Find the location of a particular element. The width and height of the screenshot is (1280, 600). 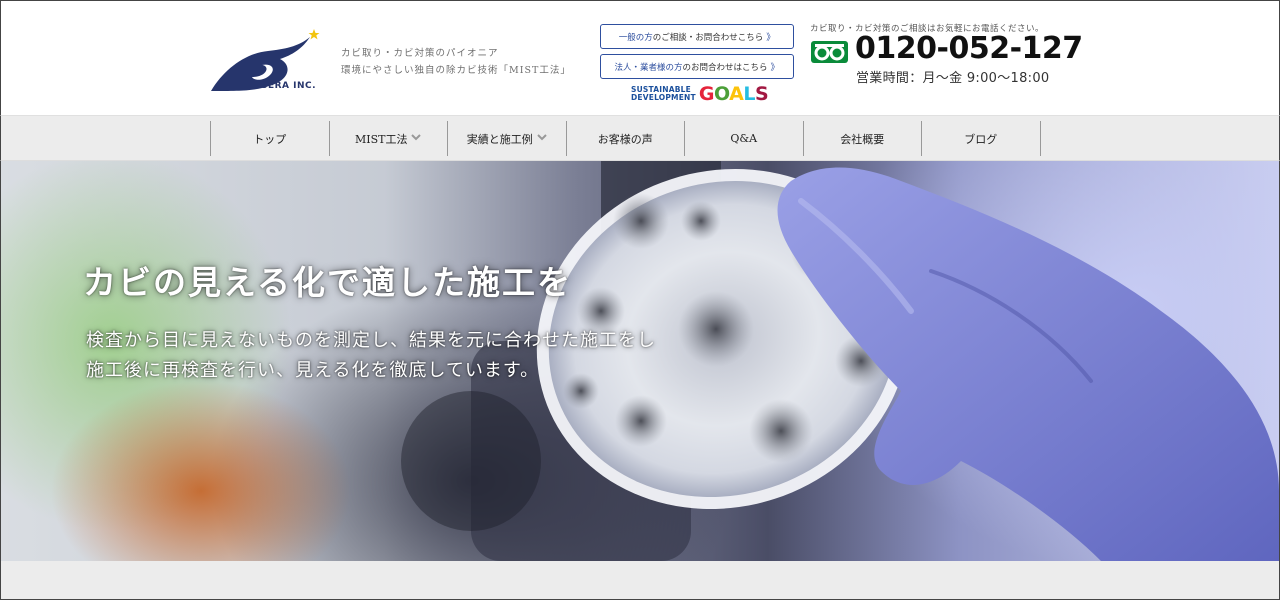

tagline-line-1: カビ取り・カビ対策のパイオニア is located at coordinates (420, 53).